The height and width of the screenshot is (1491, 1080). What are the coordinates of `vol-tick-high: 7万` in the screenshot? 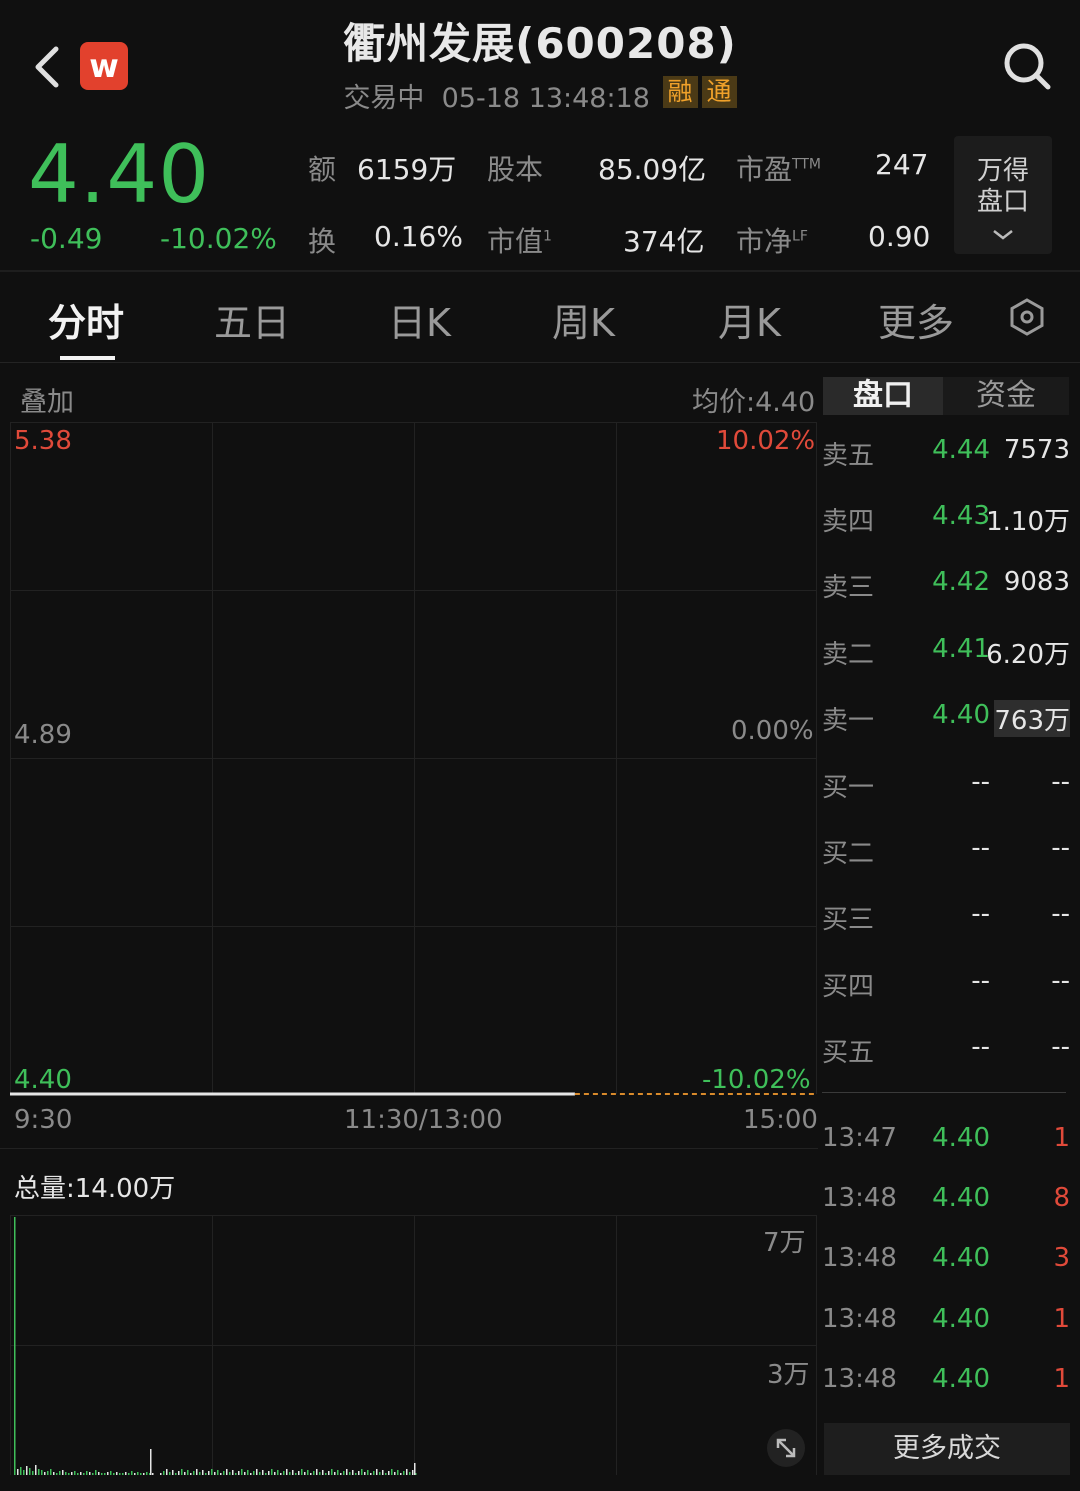 It's located at (784, 1243).